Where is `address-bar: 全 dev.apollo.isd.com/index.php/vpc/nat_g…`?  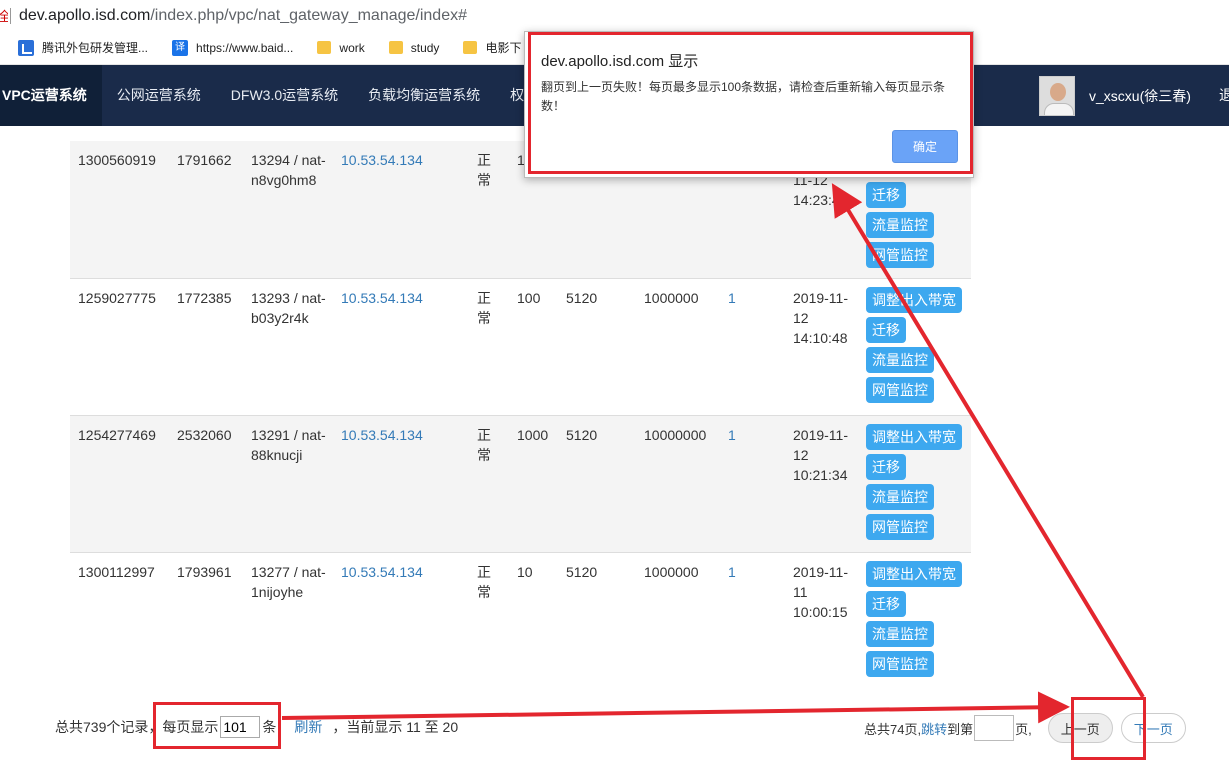 address-bar: 全 dev.apollo.isd.com/index.php/vpc/nat_g… is located at coordinates (614, 15).